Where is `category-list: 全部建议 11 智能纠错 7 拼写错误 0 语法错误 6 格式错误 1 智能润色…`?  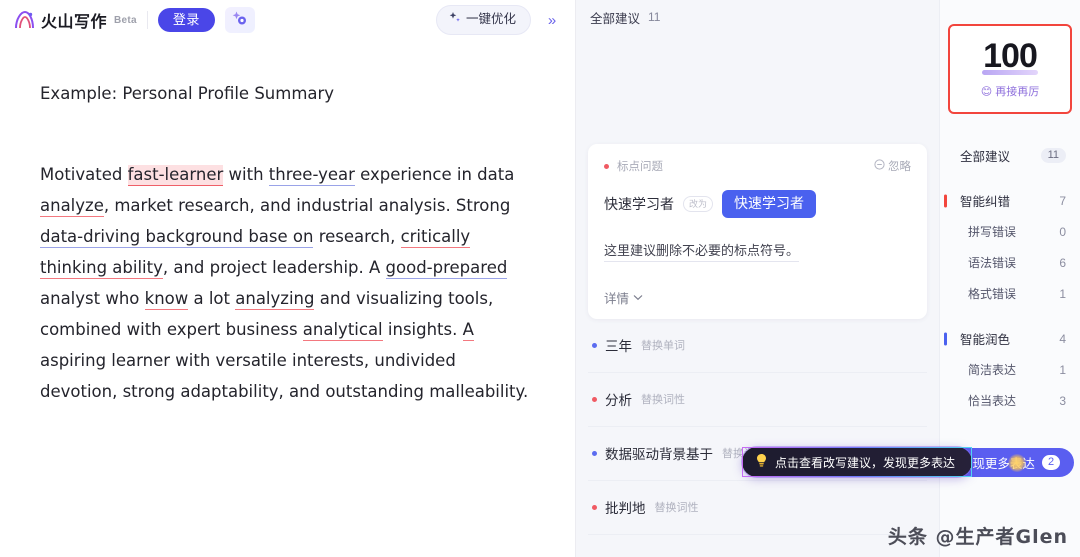
category-list: 全部建议 11 智能纠错 7 拼写错误 0 语法错误 6 格式错误 1 智能润色… is located at coordinates (1010, 278).